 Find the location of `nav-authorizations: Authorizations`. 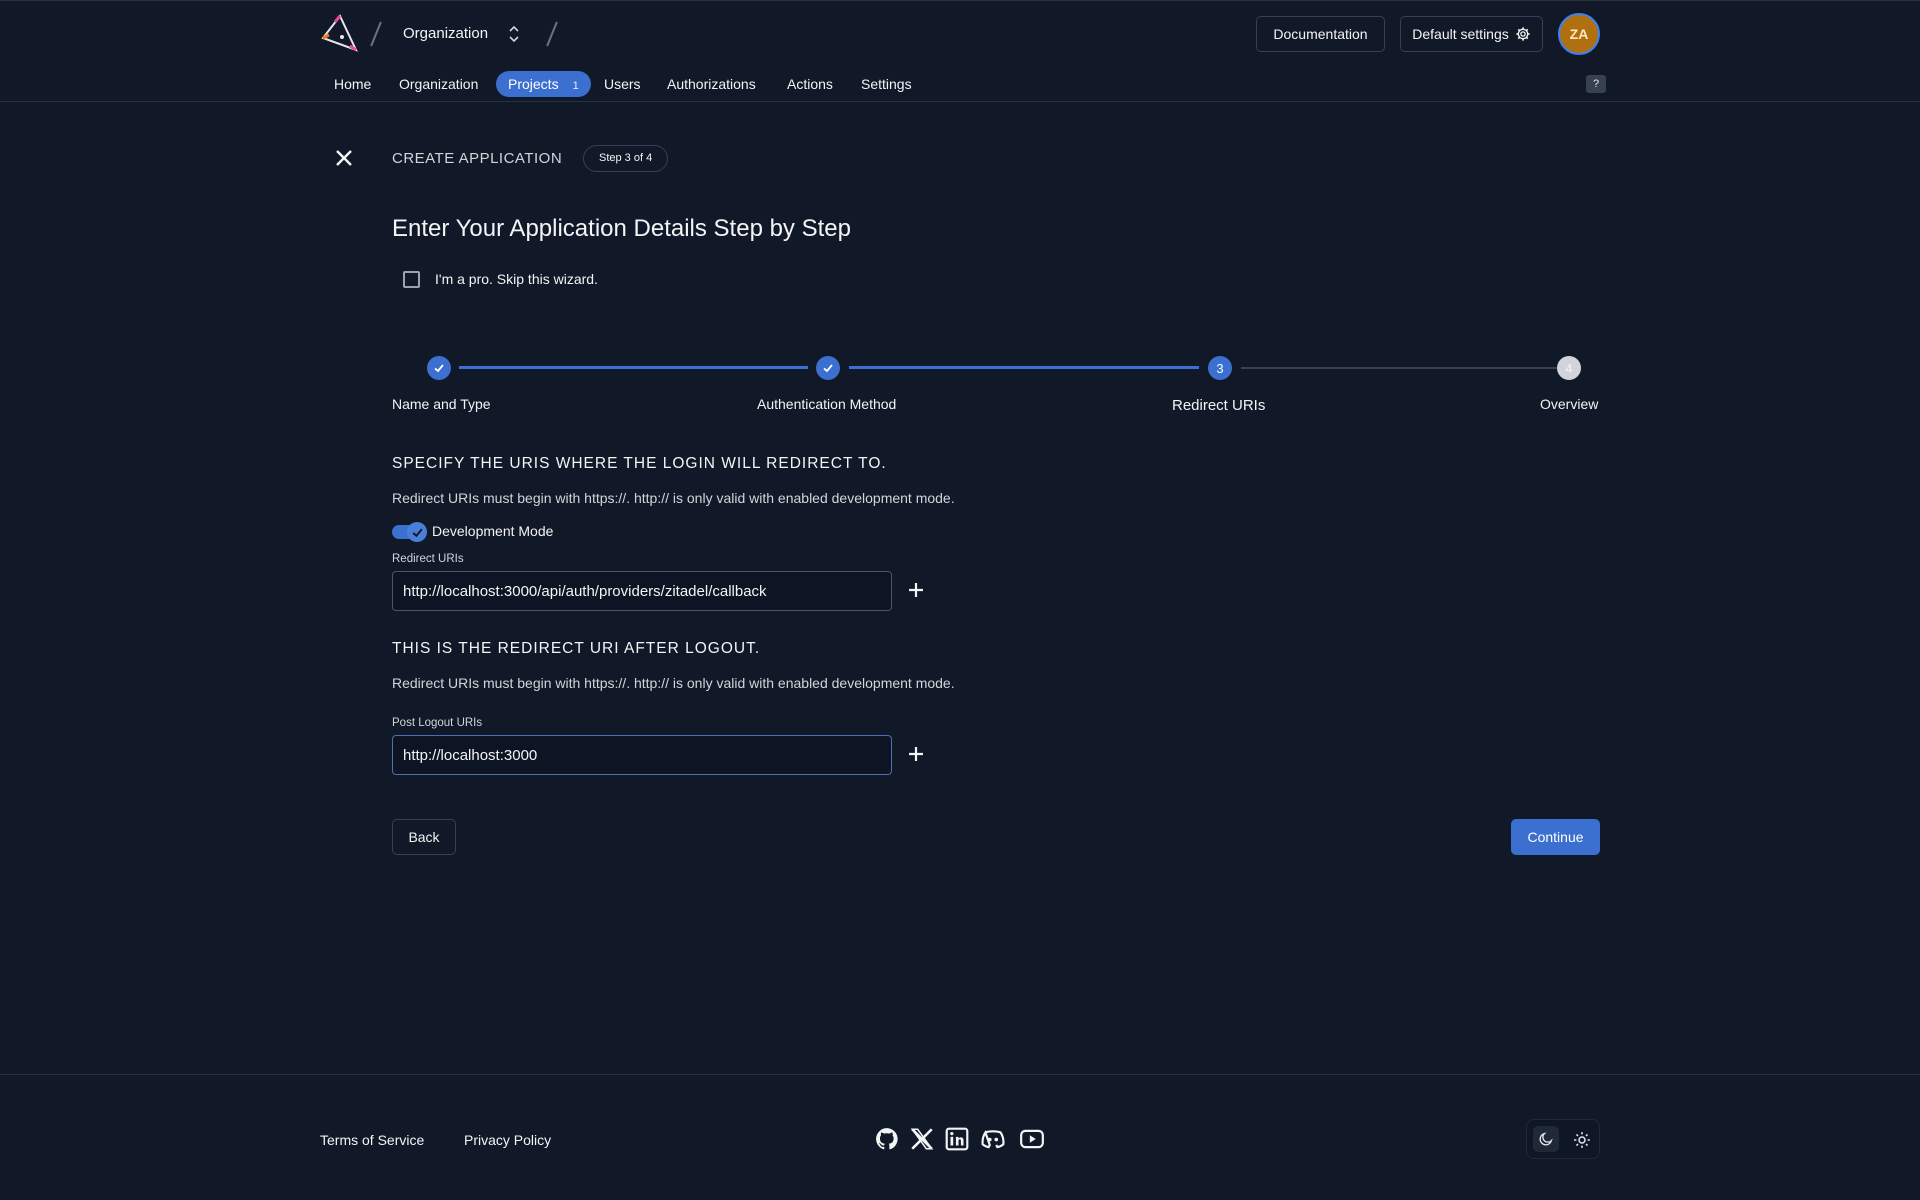

nav-authorizations: Authorizations is located at coordinates (711, 84).